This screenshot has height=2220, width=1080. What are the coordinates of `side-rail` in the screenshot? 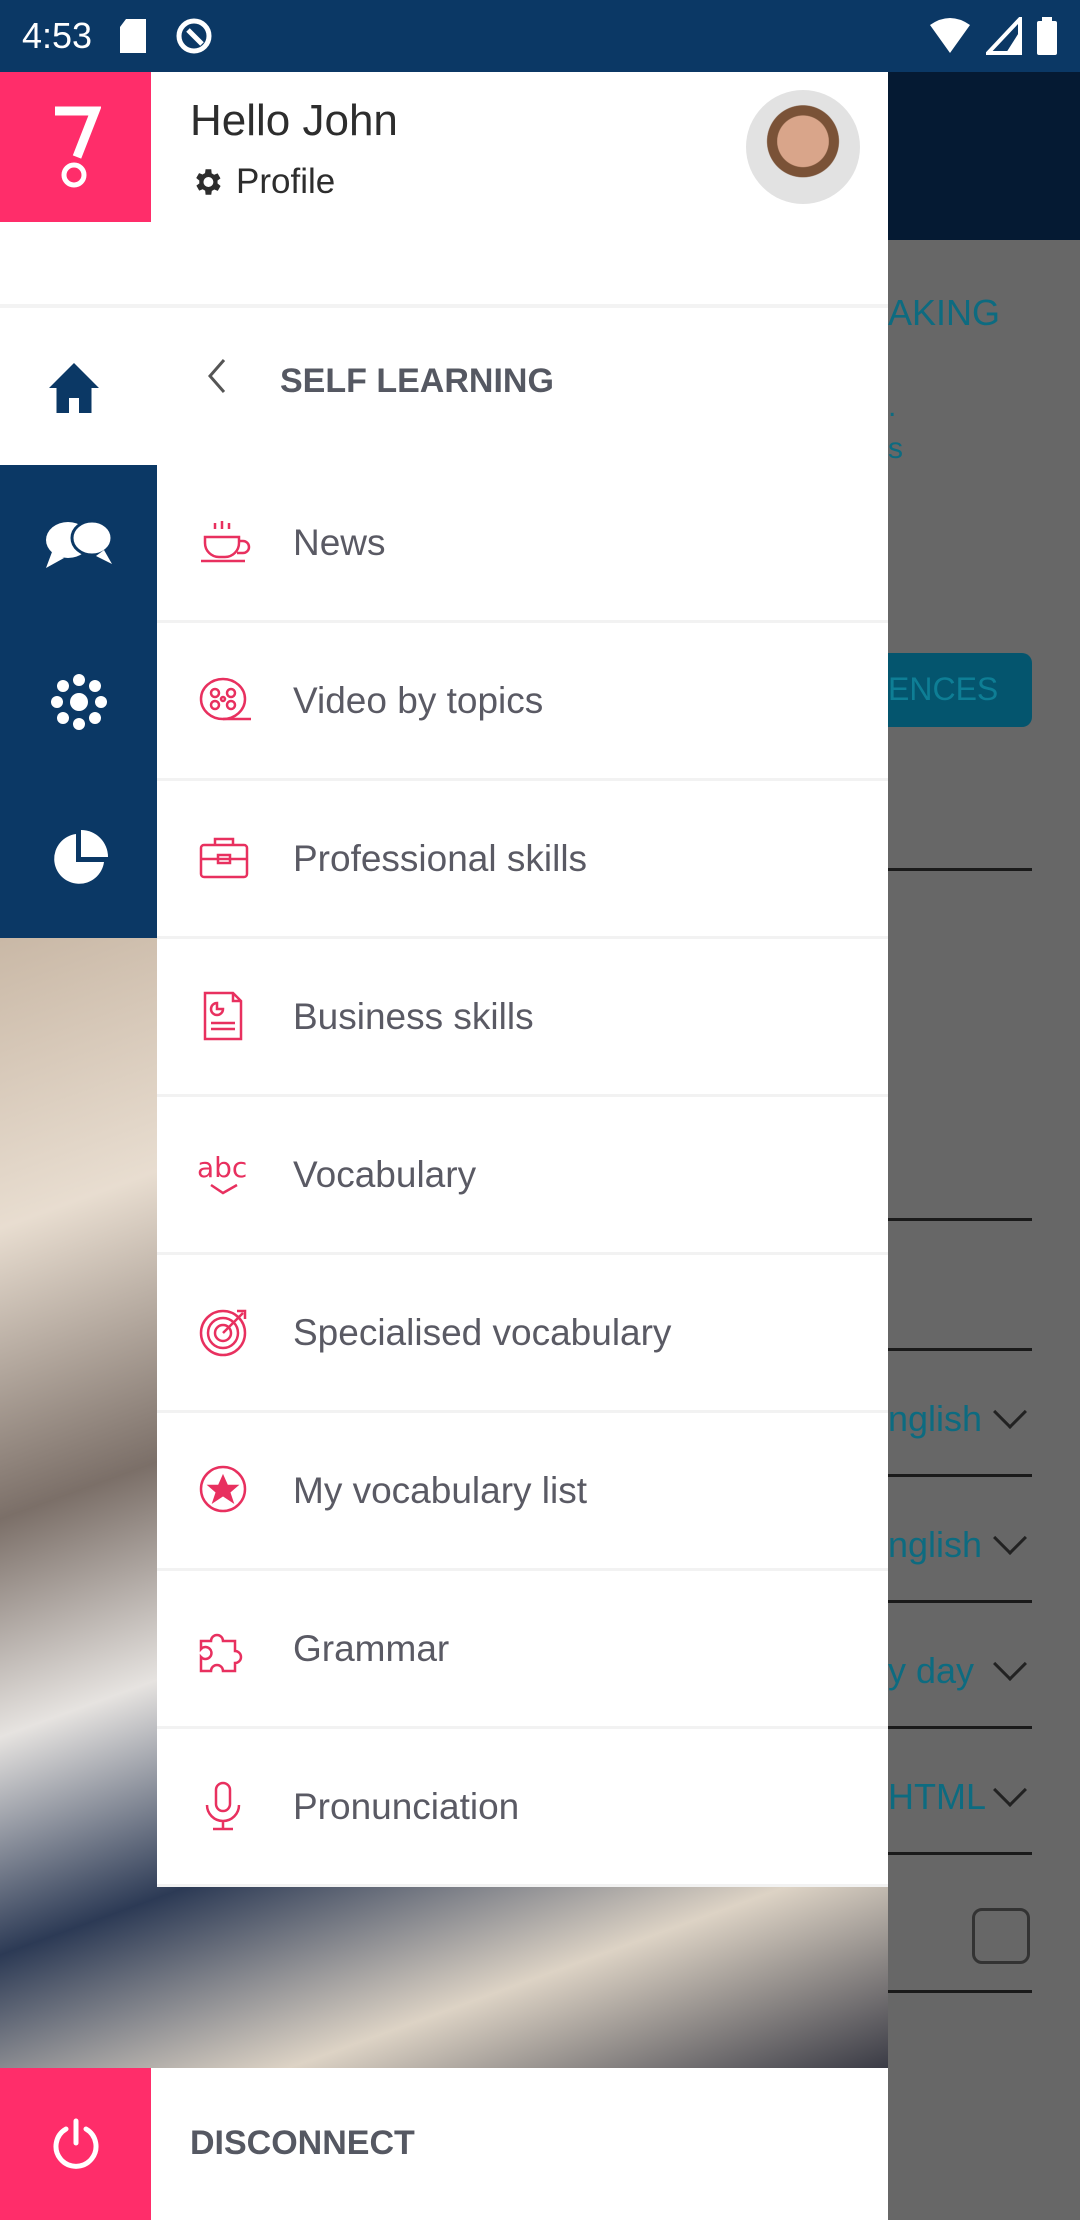 It's located at (78, 701).